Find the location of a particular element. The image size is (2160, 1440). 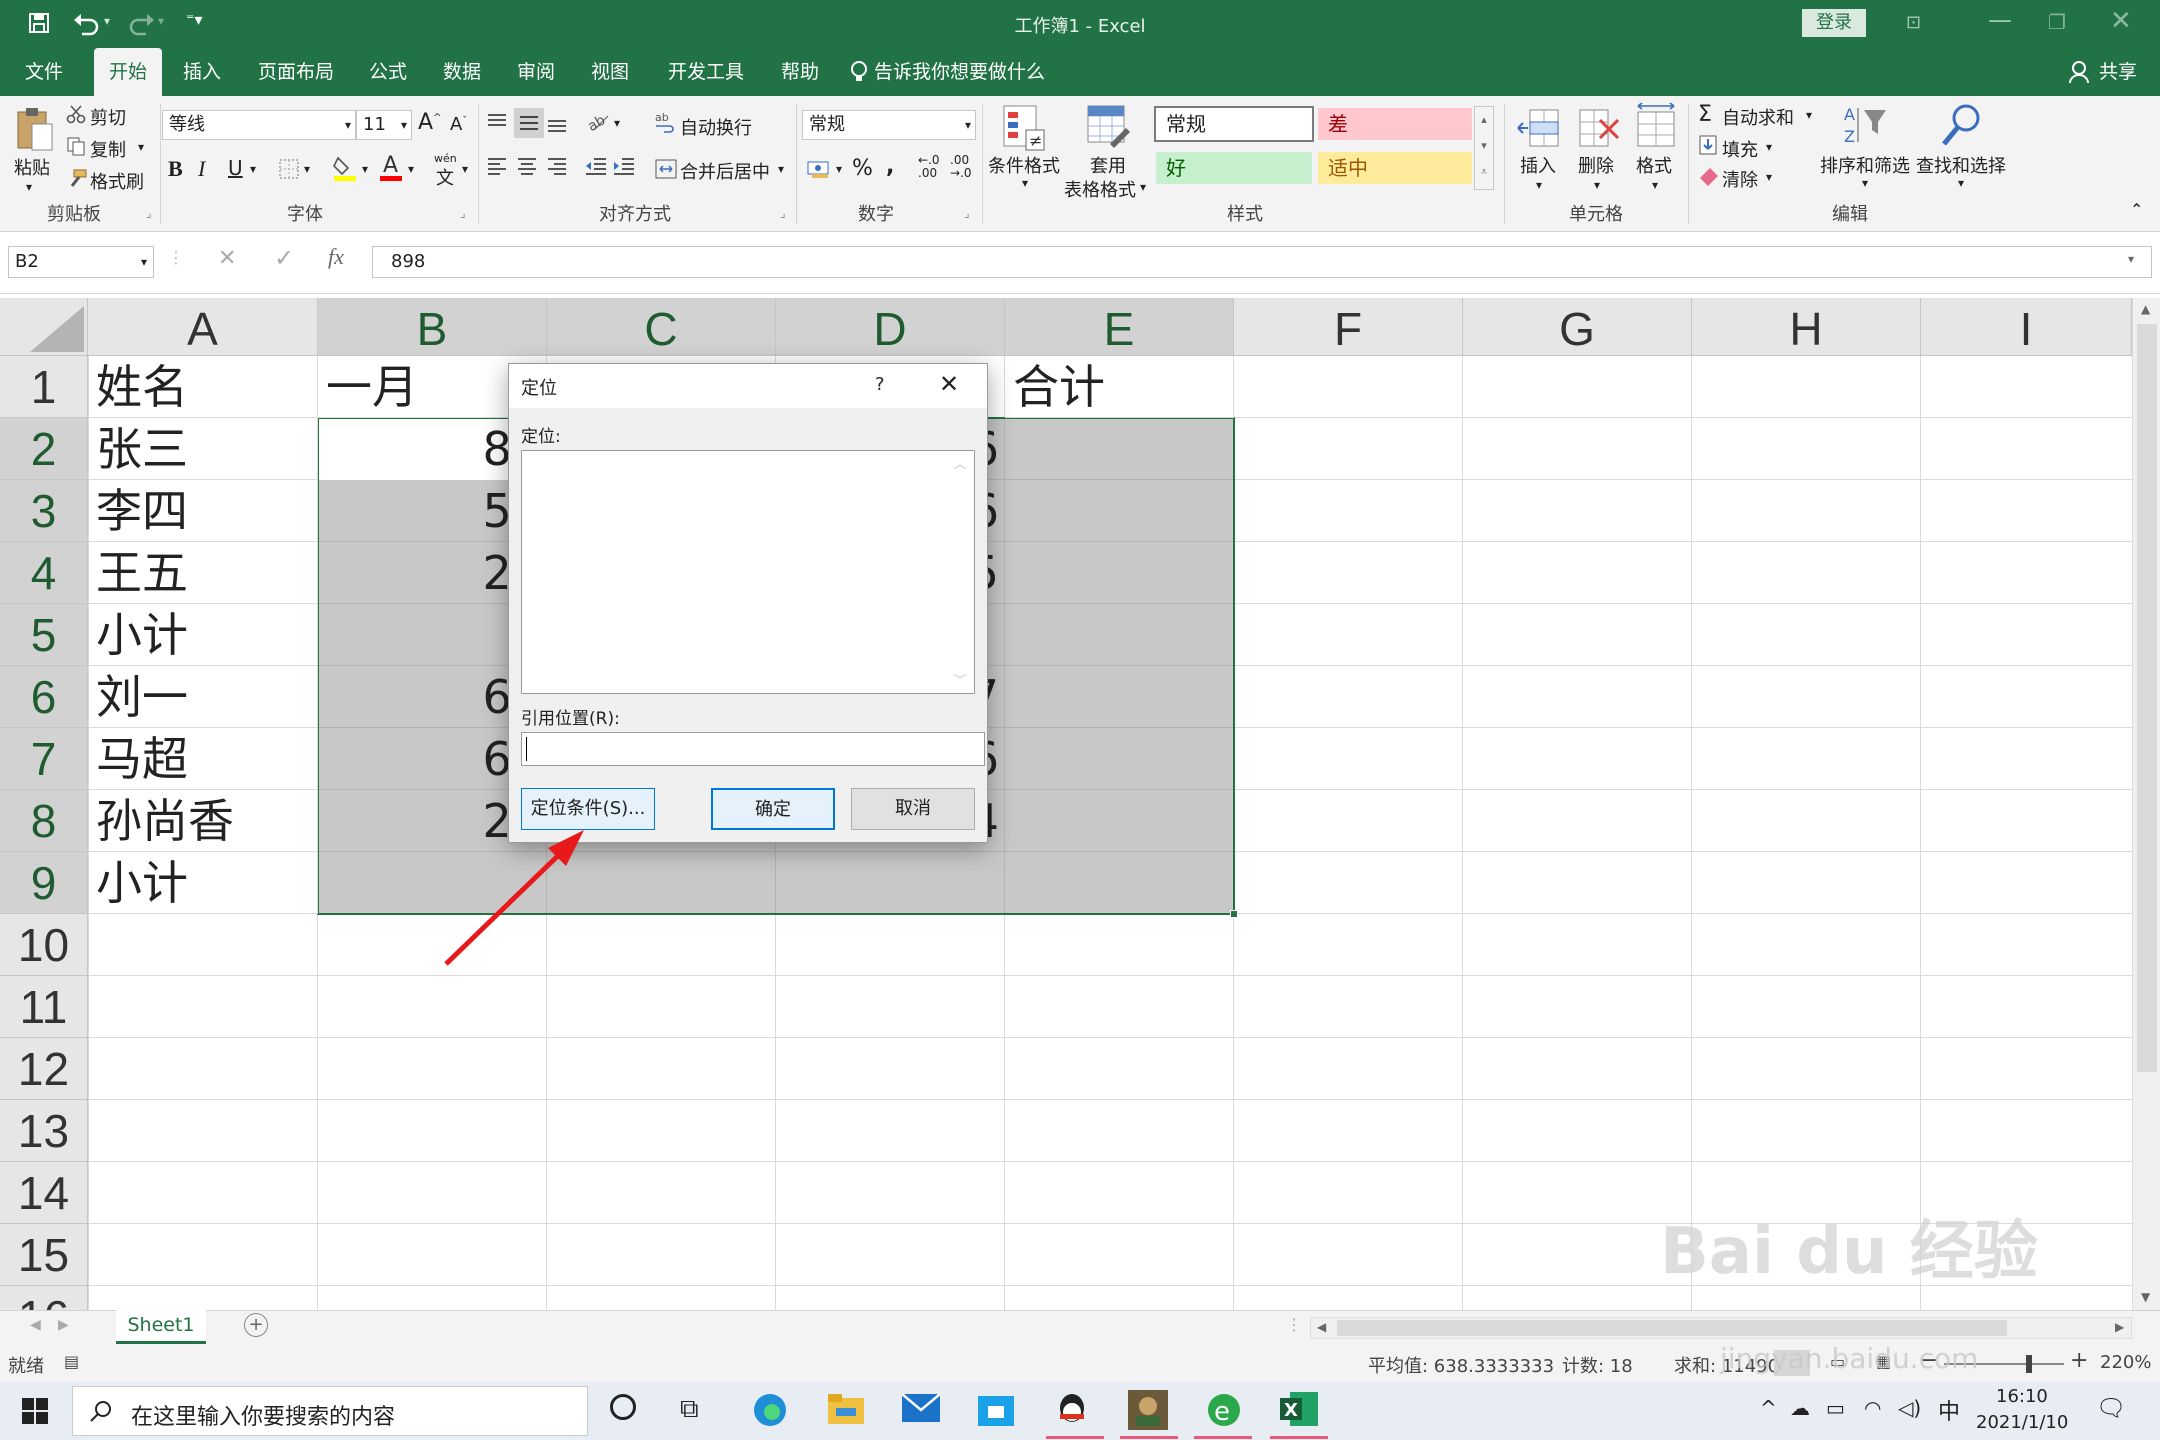

underline-button: U is located at coordinates (235, 168).